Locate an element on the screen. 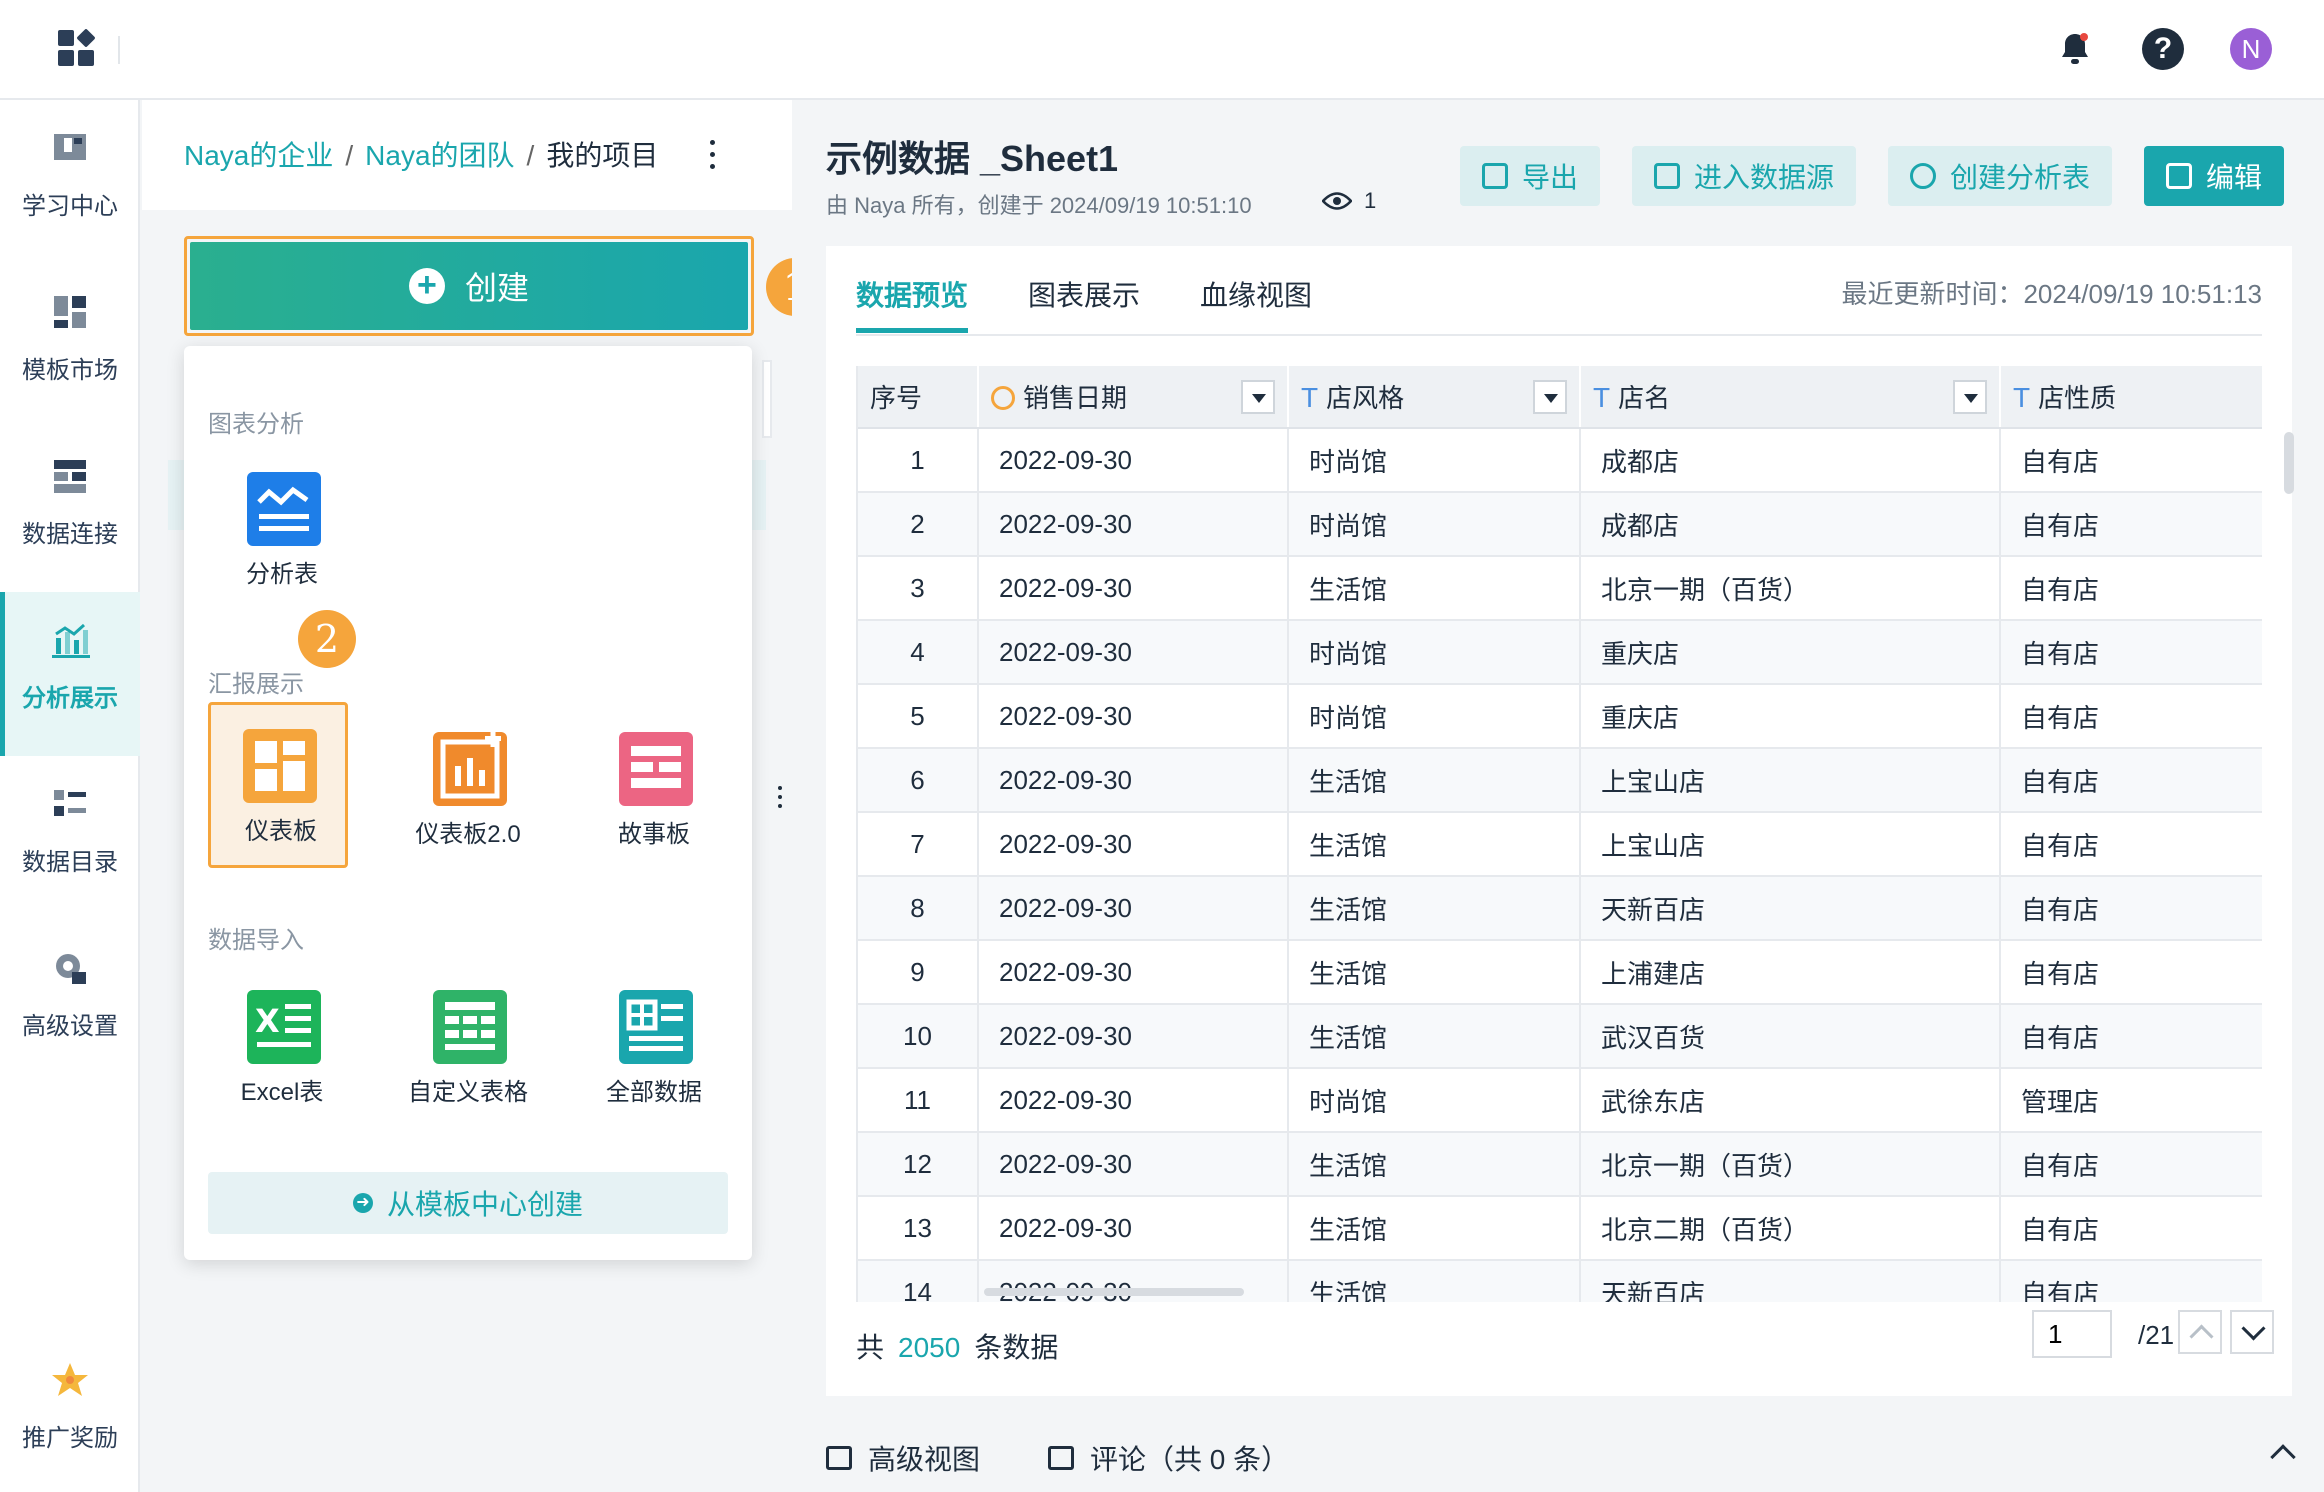 This screenshot has width=2324, height=1492. create-analysis-label: 创建分析表 is located at coordinates (2020, 177).